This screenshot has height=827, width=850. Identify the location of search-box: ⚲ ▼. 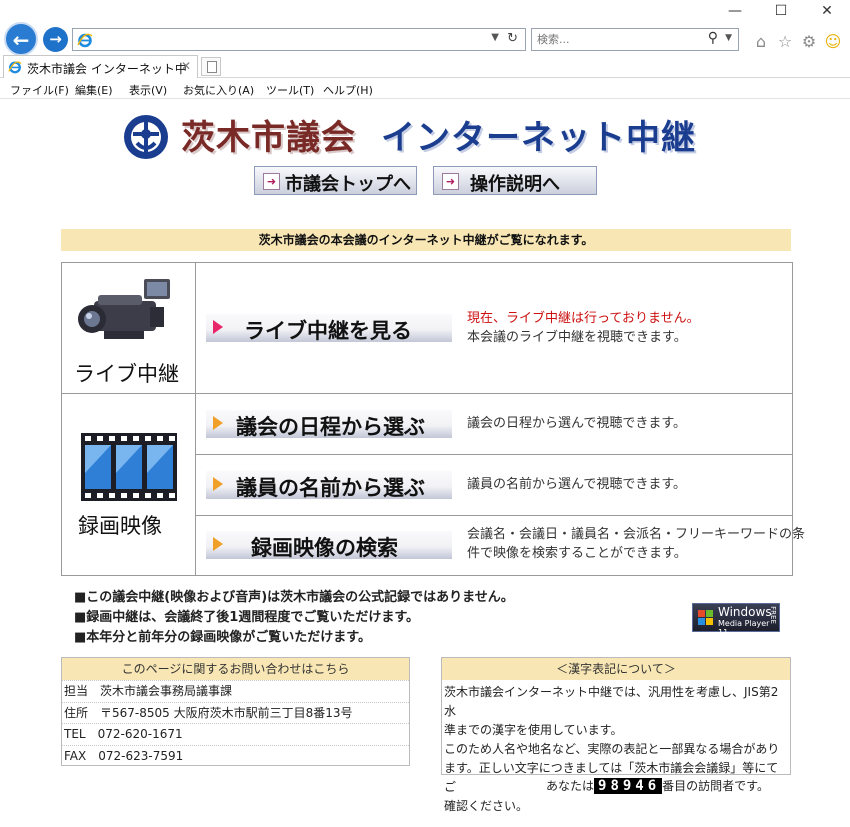
(635, 39).